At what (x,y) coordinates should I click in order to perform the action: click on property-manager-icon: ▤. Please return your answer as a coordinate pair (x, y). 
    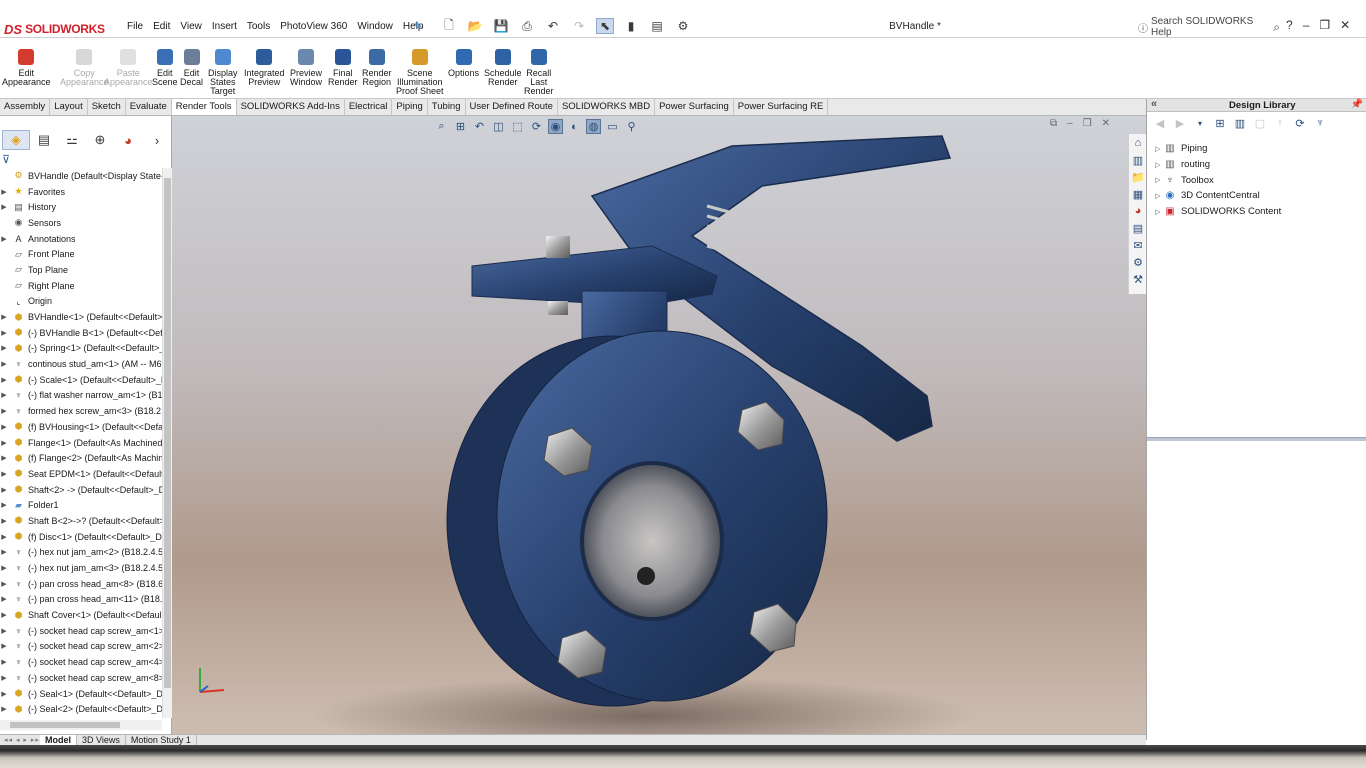
    Looking at the image, I should click on (44, 140).